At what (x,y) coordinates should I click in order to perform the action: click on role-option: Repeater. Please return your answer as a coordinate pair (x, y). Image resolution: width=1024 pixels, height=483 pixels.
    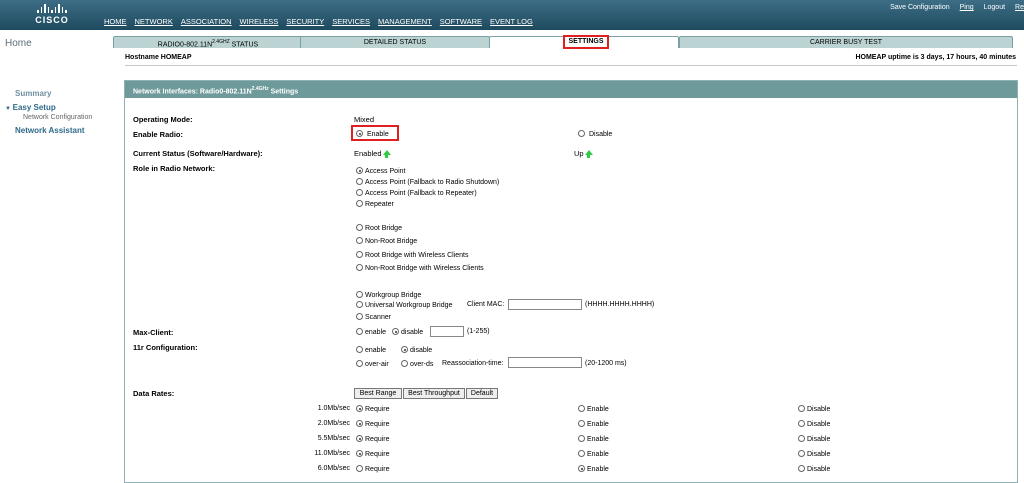
    Looking at the image, I should click on (375, 204).